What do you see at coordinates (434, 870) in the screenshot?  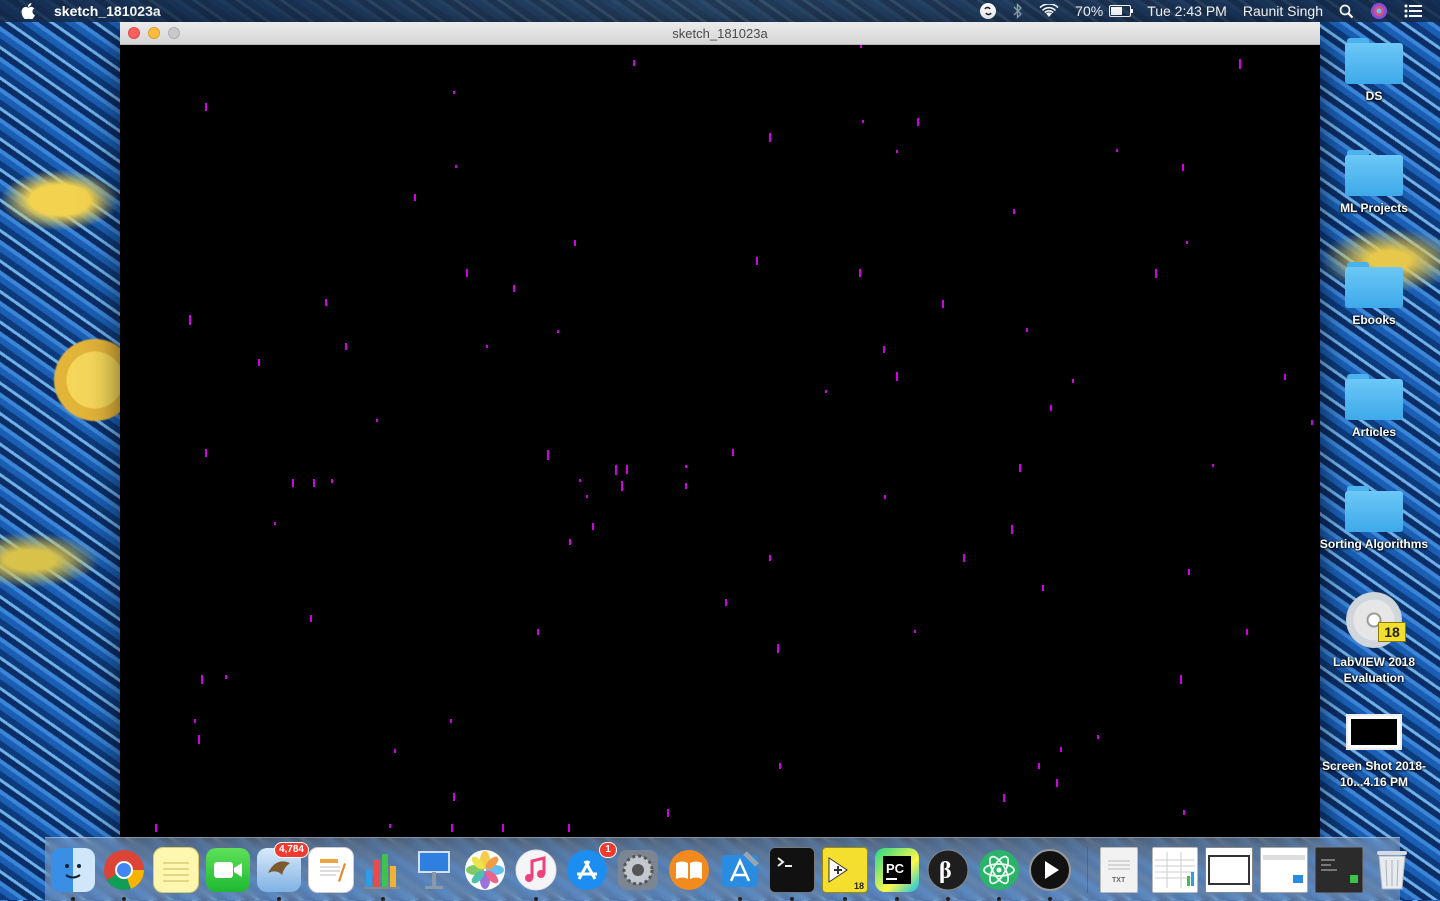 I see `keynote-icon` at bounding box center [434, 870].